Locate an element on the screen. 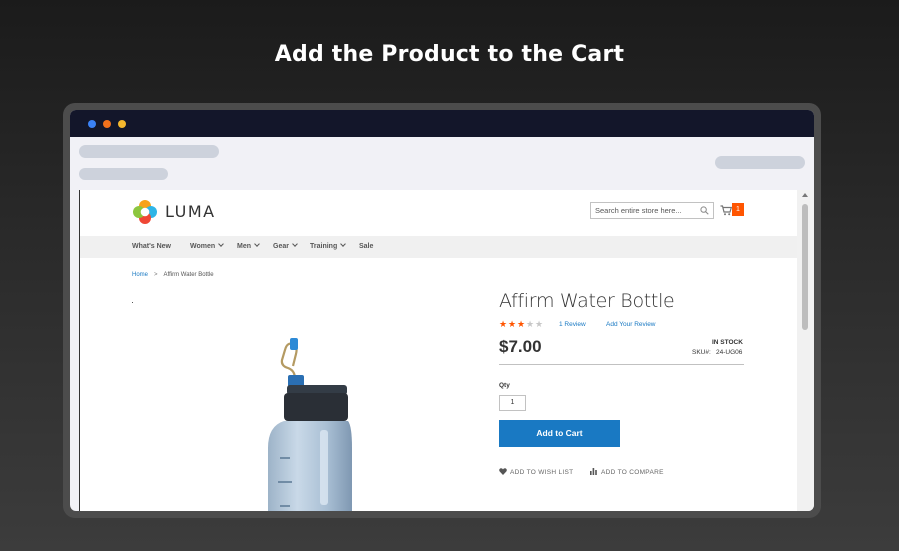 This screenshot has height=551, width=899. sku-label: SKU#: is located at coordinates (701, 352).